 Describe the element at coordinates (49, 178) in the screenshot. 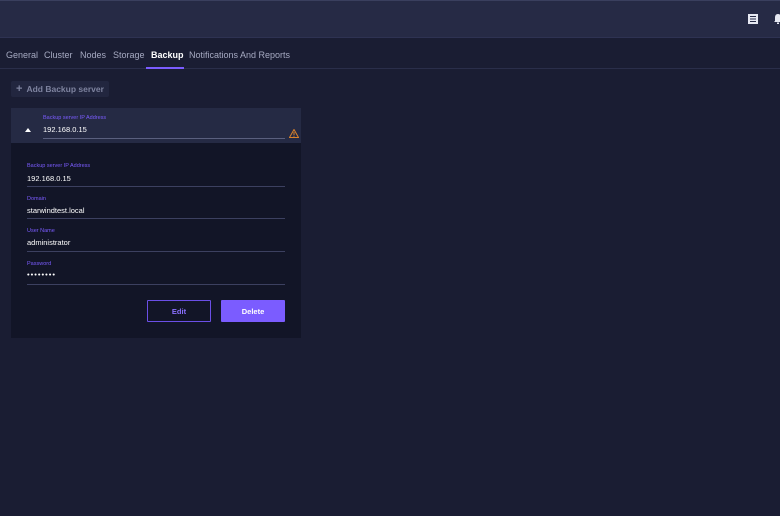

I see `ip-address-field: 192.168.0.15` at that location.